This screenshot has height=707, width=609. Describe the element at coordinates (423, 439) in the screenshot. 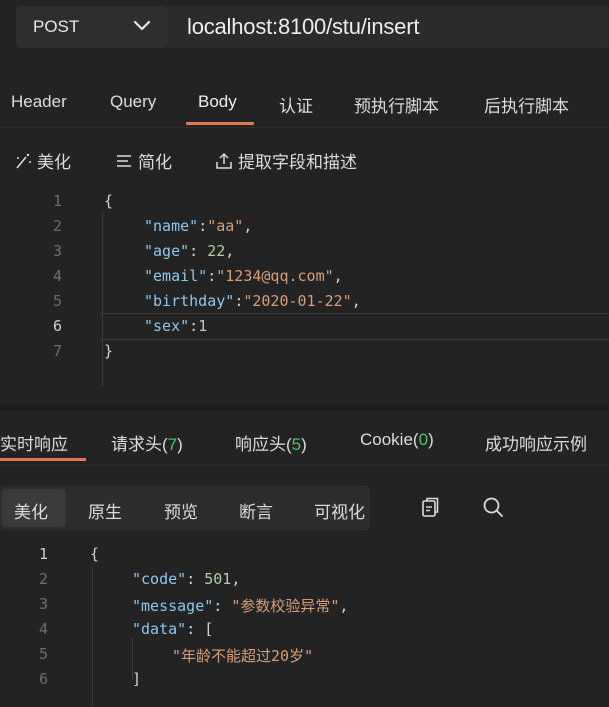

I see `count-badge: 0` at that location.